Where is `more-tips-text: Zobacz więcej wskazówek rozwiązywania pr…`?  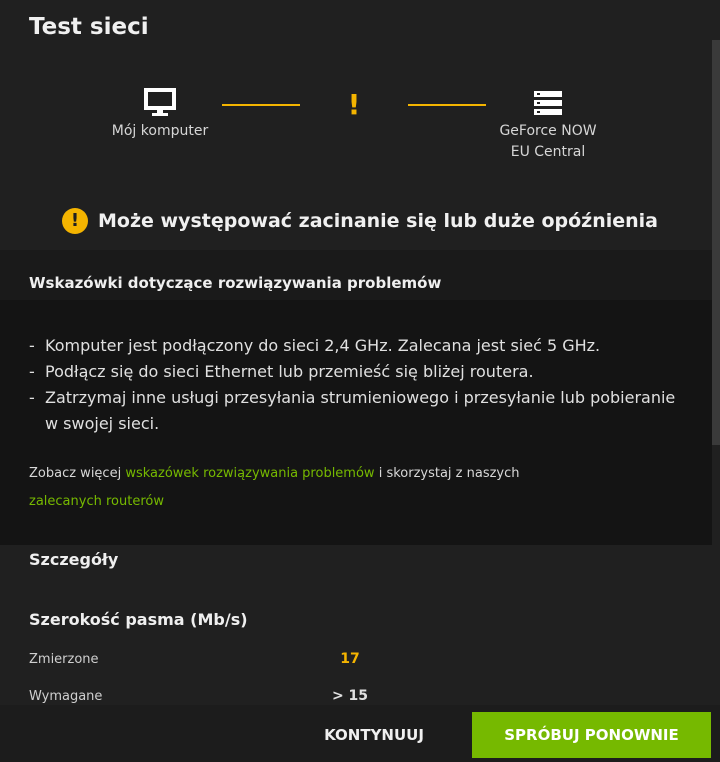
more-tips-text: Zobacz więcej wskazówek rozwiązywania pr… is located at coordinates (349, 488).